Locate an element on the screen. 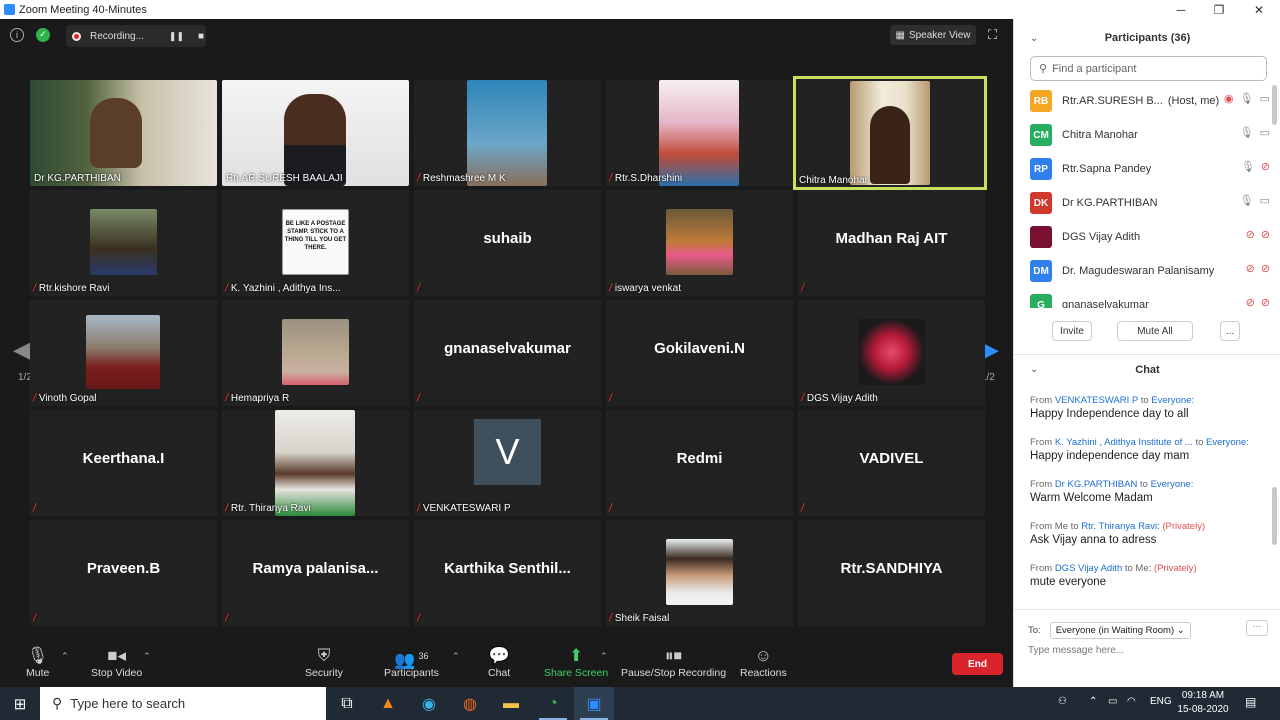  video-tile: gnanaselvakumar ⁄ is located at coordinates (507, 353).